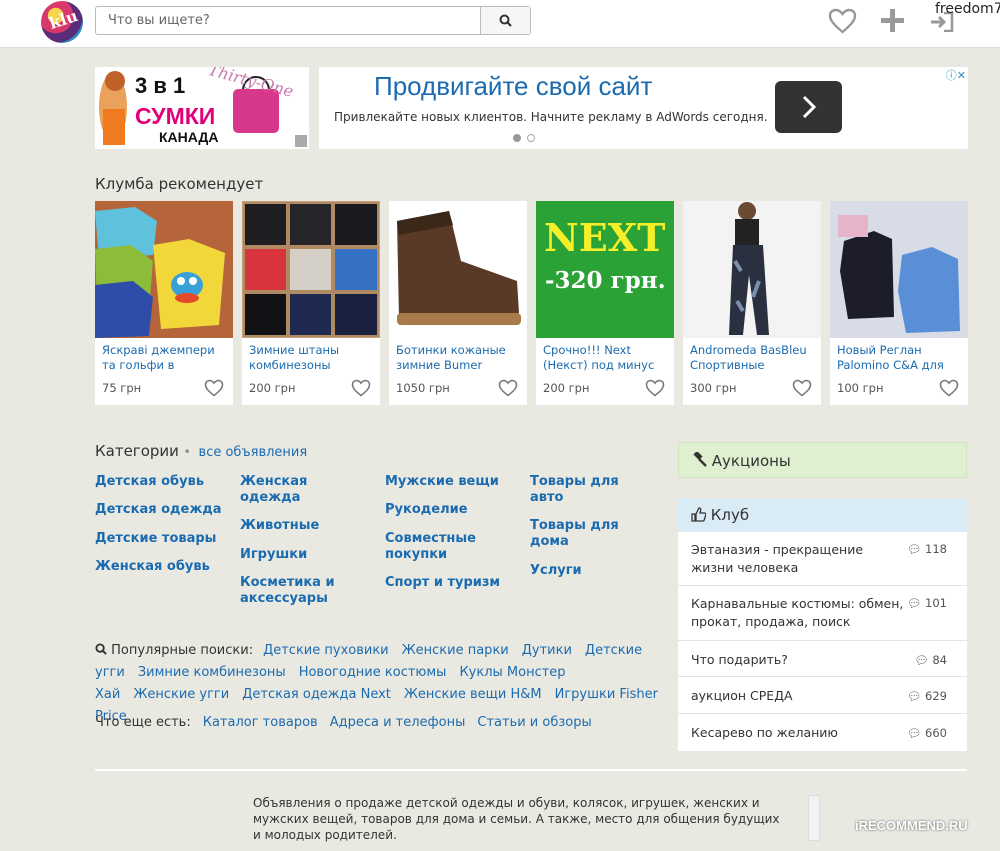 The image size is (1000, 851). What do you see at coordinates (326, 650) in the screenshot?
I see `popular-link: Детские пуховики` at bounding box center [326, 650].